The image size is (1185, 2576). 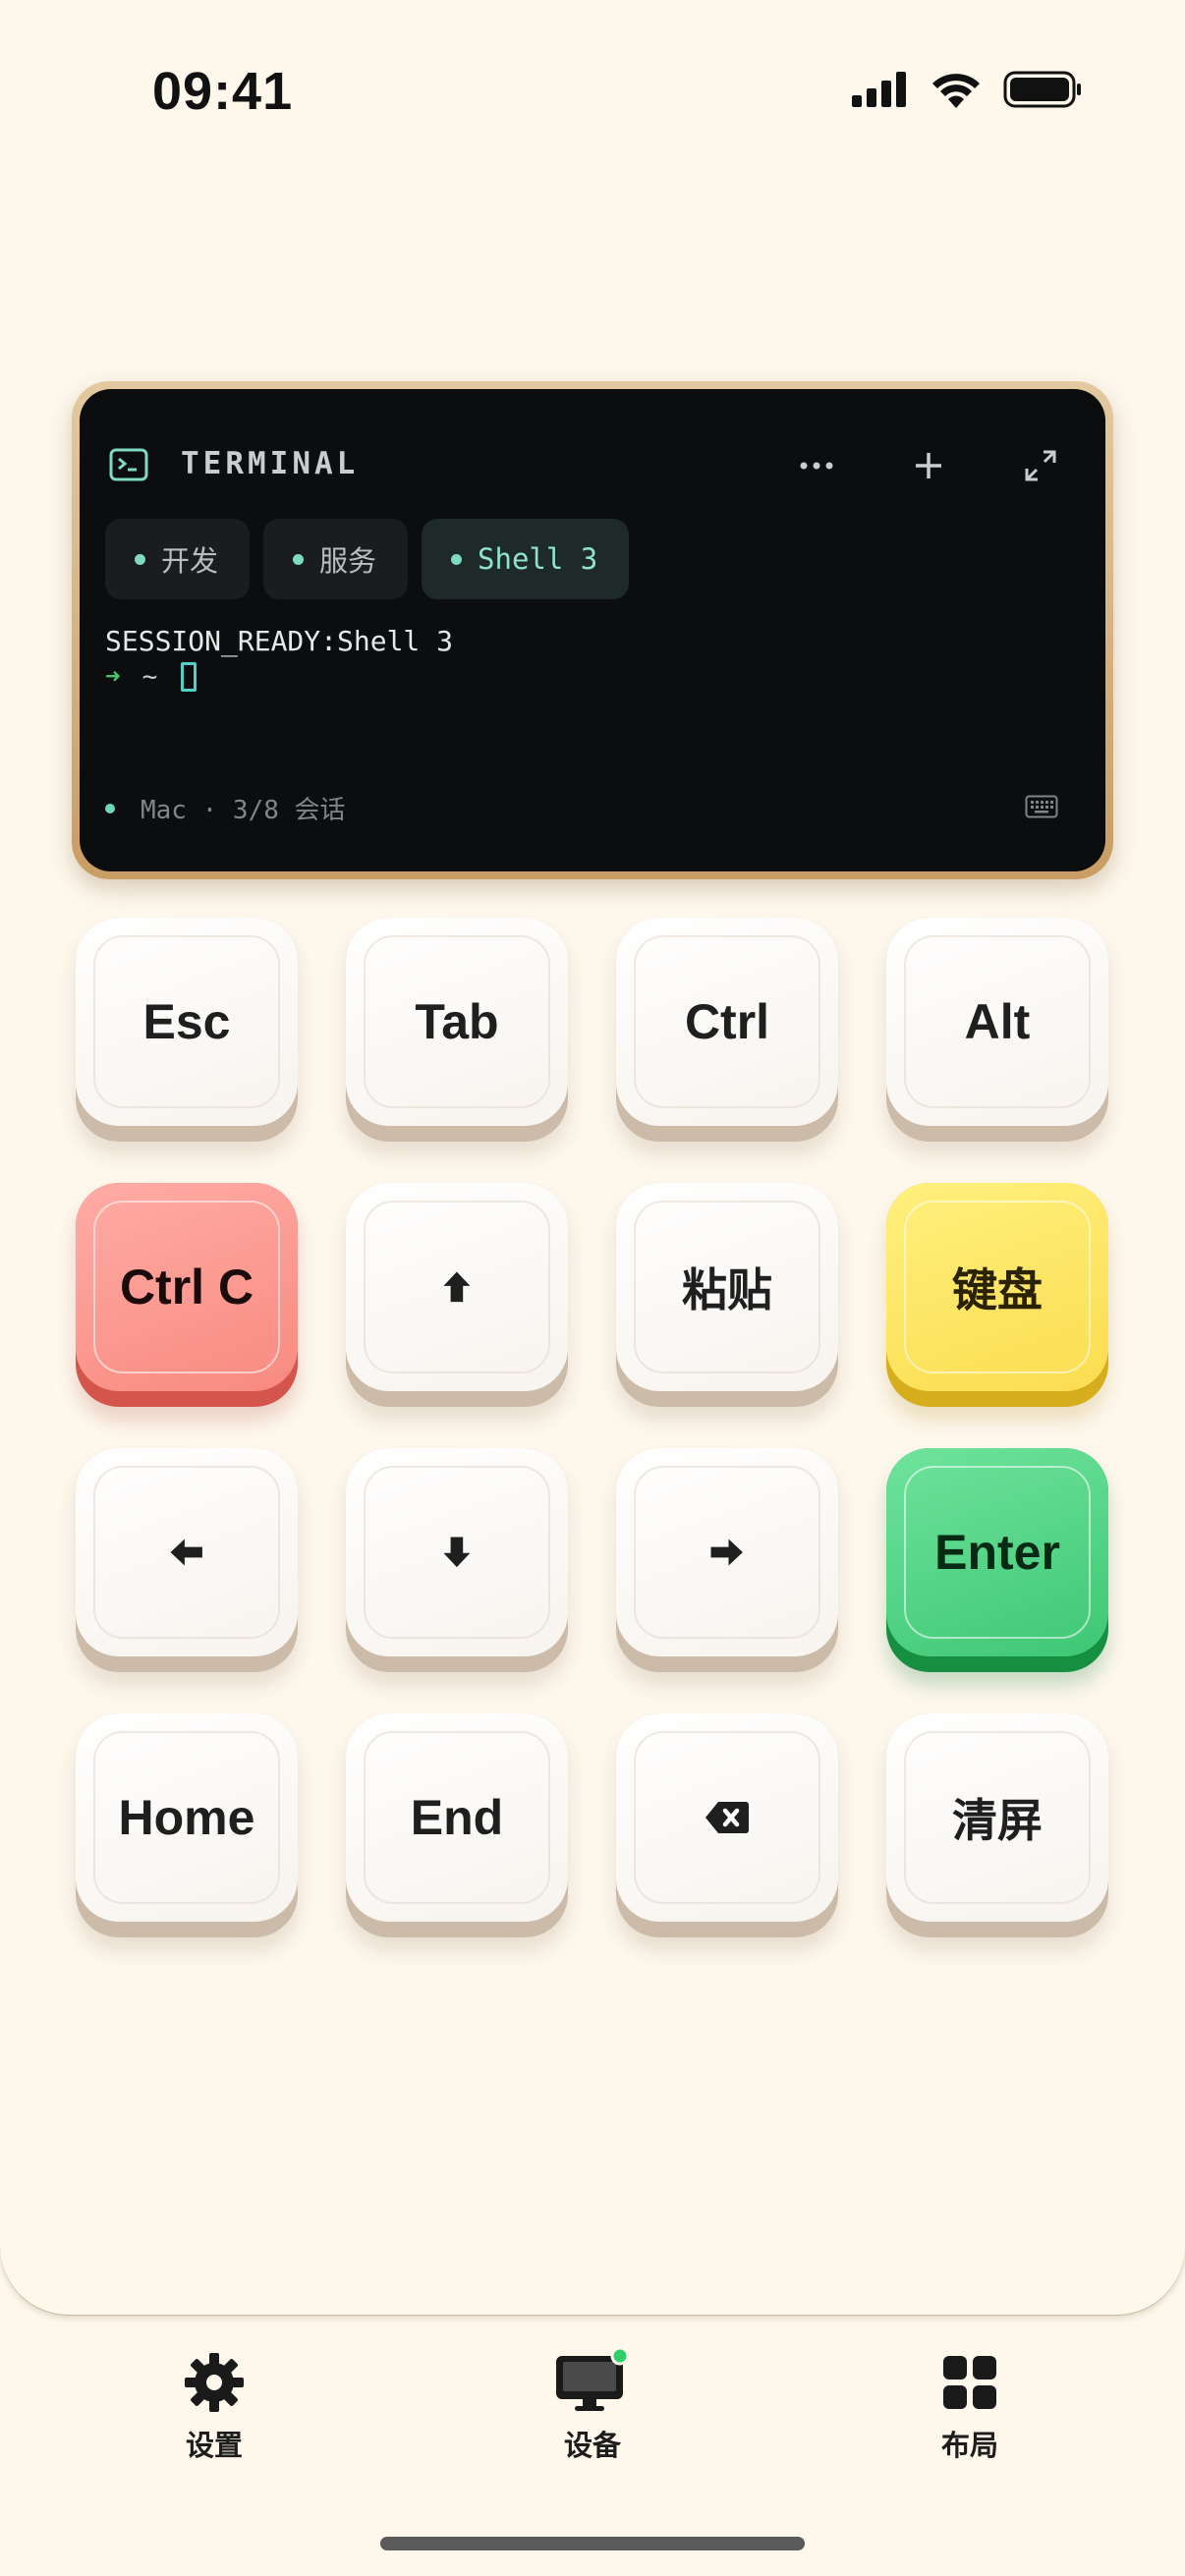 I want to click on key-paste: 粘贴, so click(x=727, y=1295).